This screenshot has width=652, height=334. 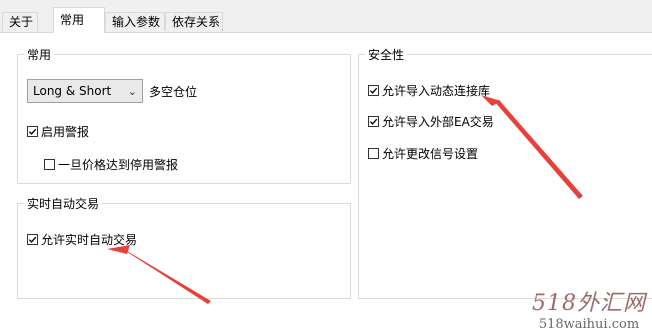 I want to click on allow-dll-import-label: 允许导入动态连接库, so click(x=436, y=91).